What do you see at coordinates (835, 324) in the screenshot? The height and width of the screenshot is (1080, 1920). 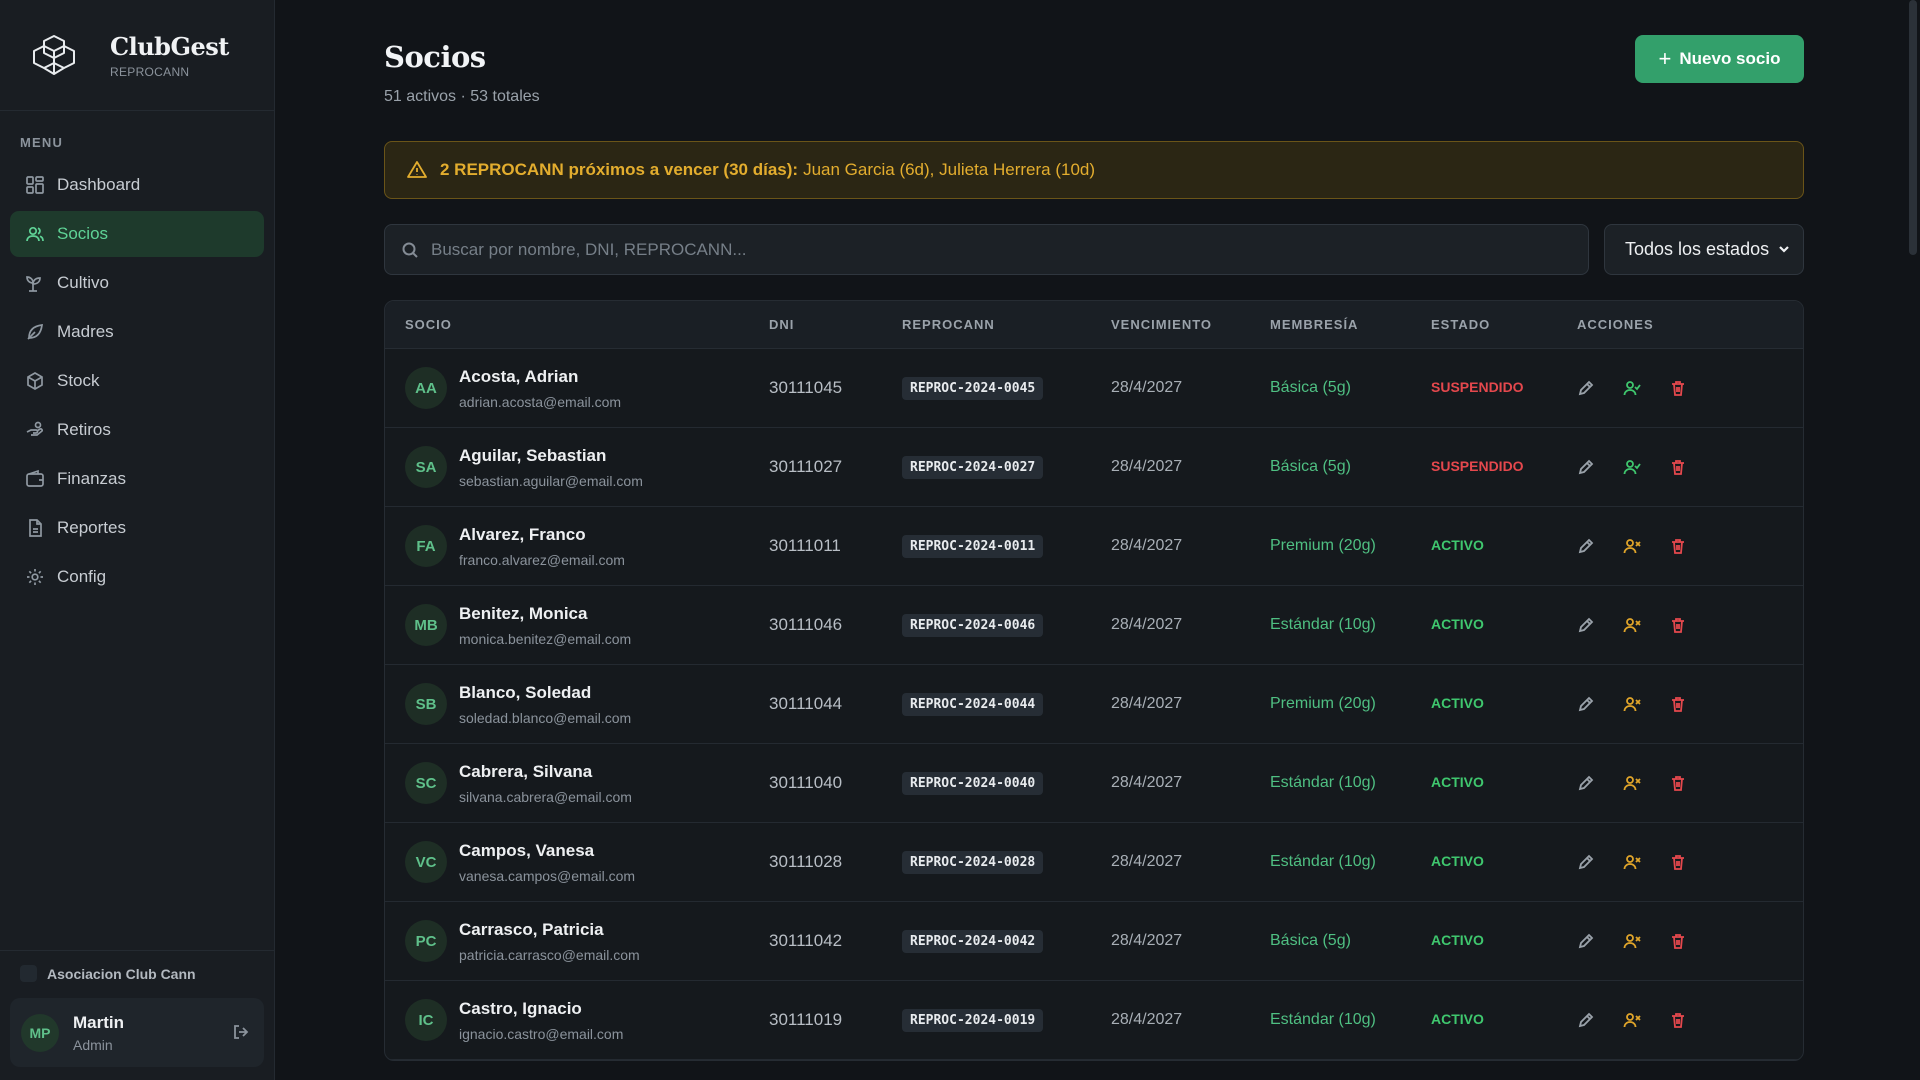 I see `column-header-dni: DNI` at bounding box center [835, 324].